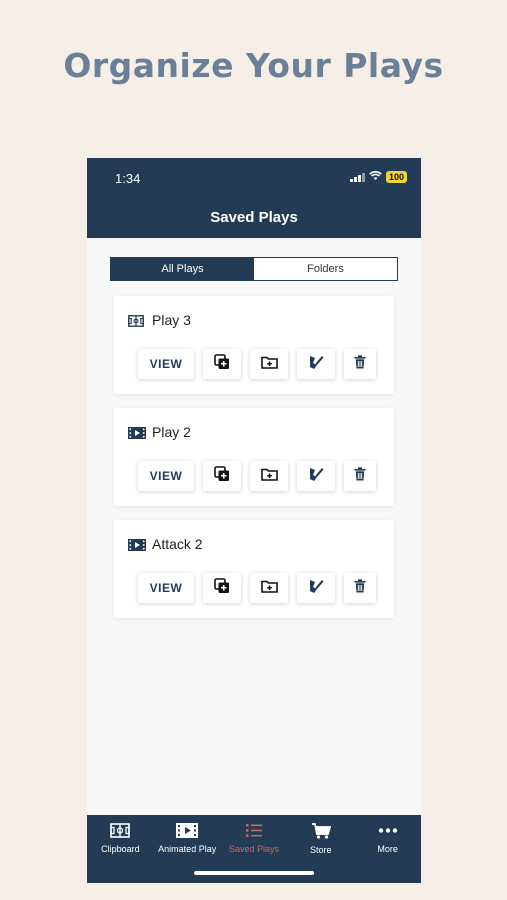 The height and width of the screenshot is (900, 507). I want to click on tab-all-plays: All Plays, so click(182, 269).